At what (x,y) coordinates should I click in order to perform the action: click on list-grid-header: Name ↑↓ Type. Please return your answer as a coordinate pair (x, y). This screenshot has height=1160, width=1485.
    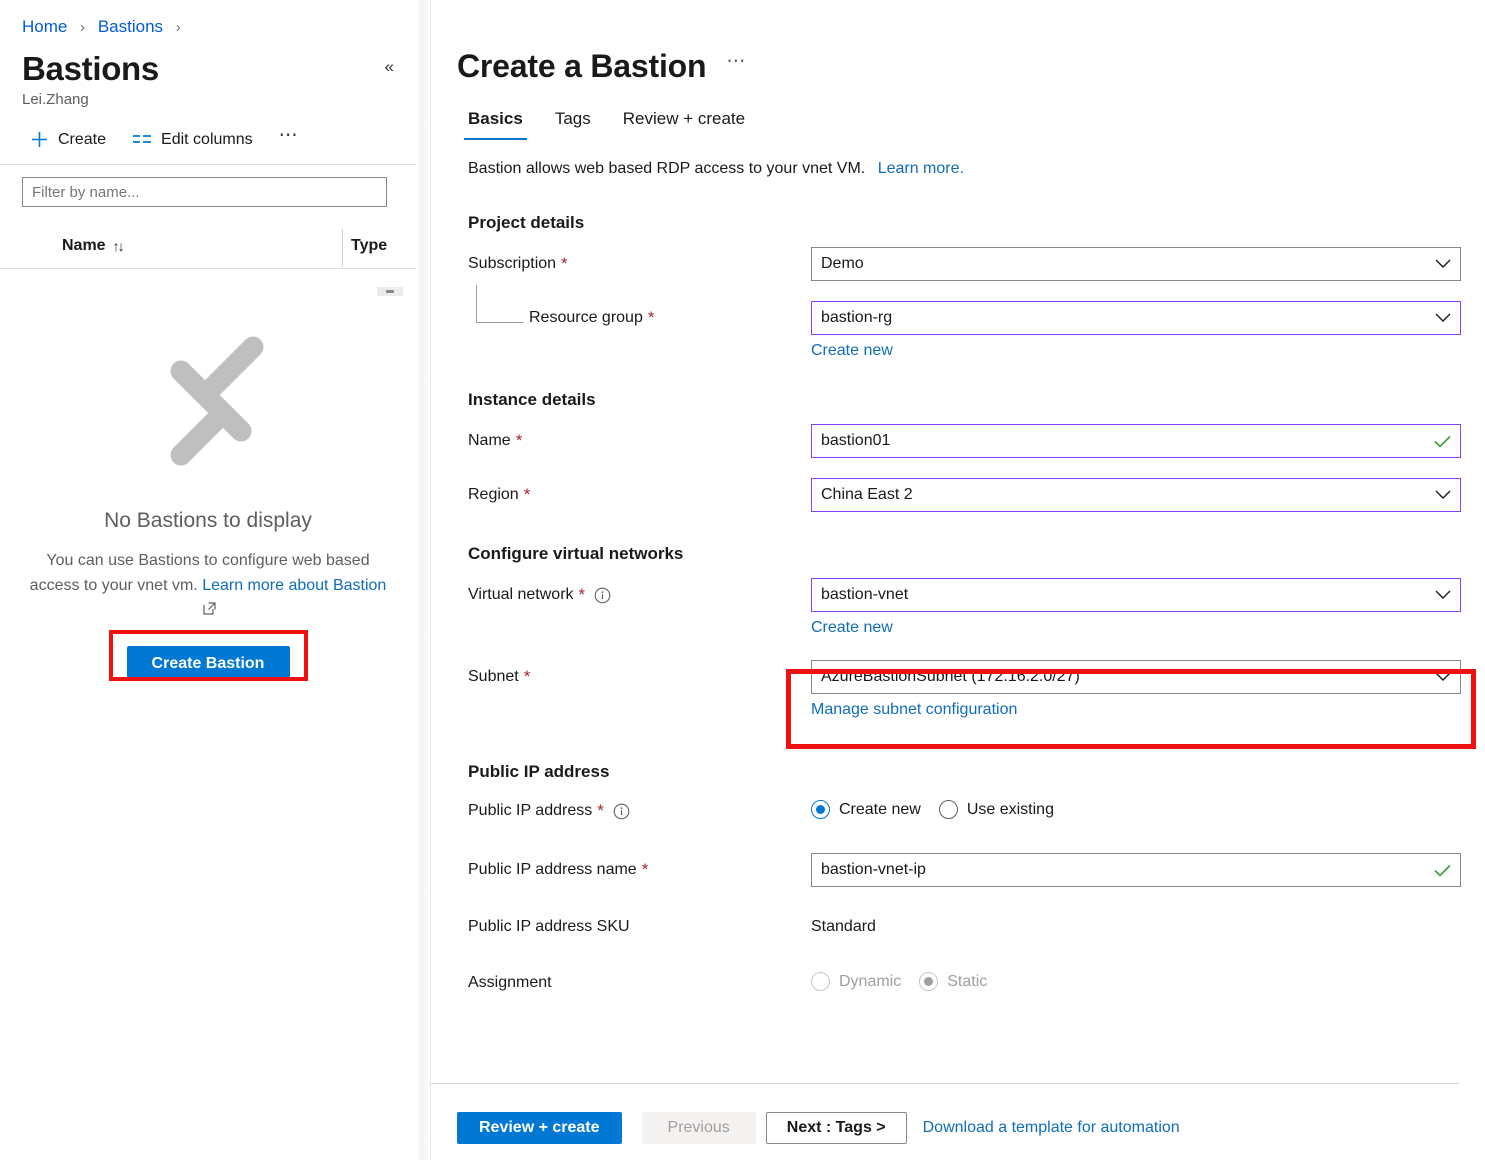
    Looking at the image, I should click on (208, 248).